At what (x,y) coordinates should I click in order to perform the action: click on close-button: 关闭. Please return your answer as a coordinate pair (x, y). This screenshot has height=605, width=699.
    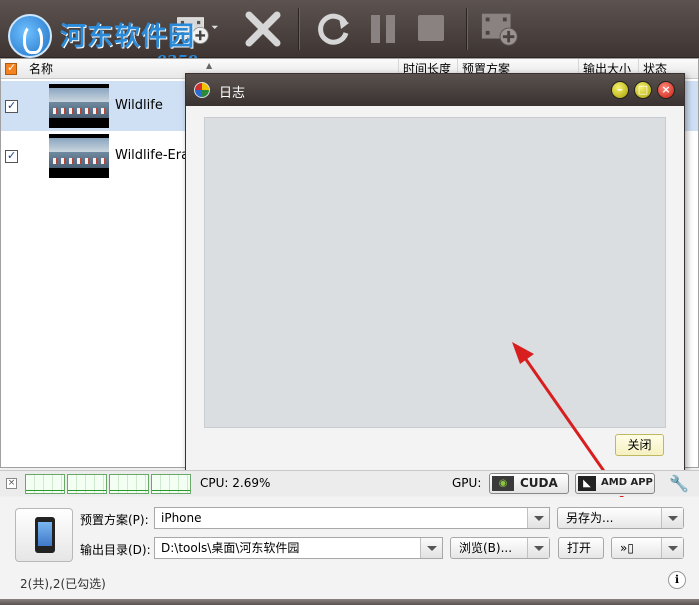
    Looking at the image, I should click on (639, 445).